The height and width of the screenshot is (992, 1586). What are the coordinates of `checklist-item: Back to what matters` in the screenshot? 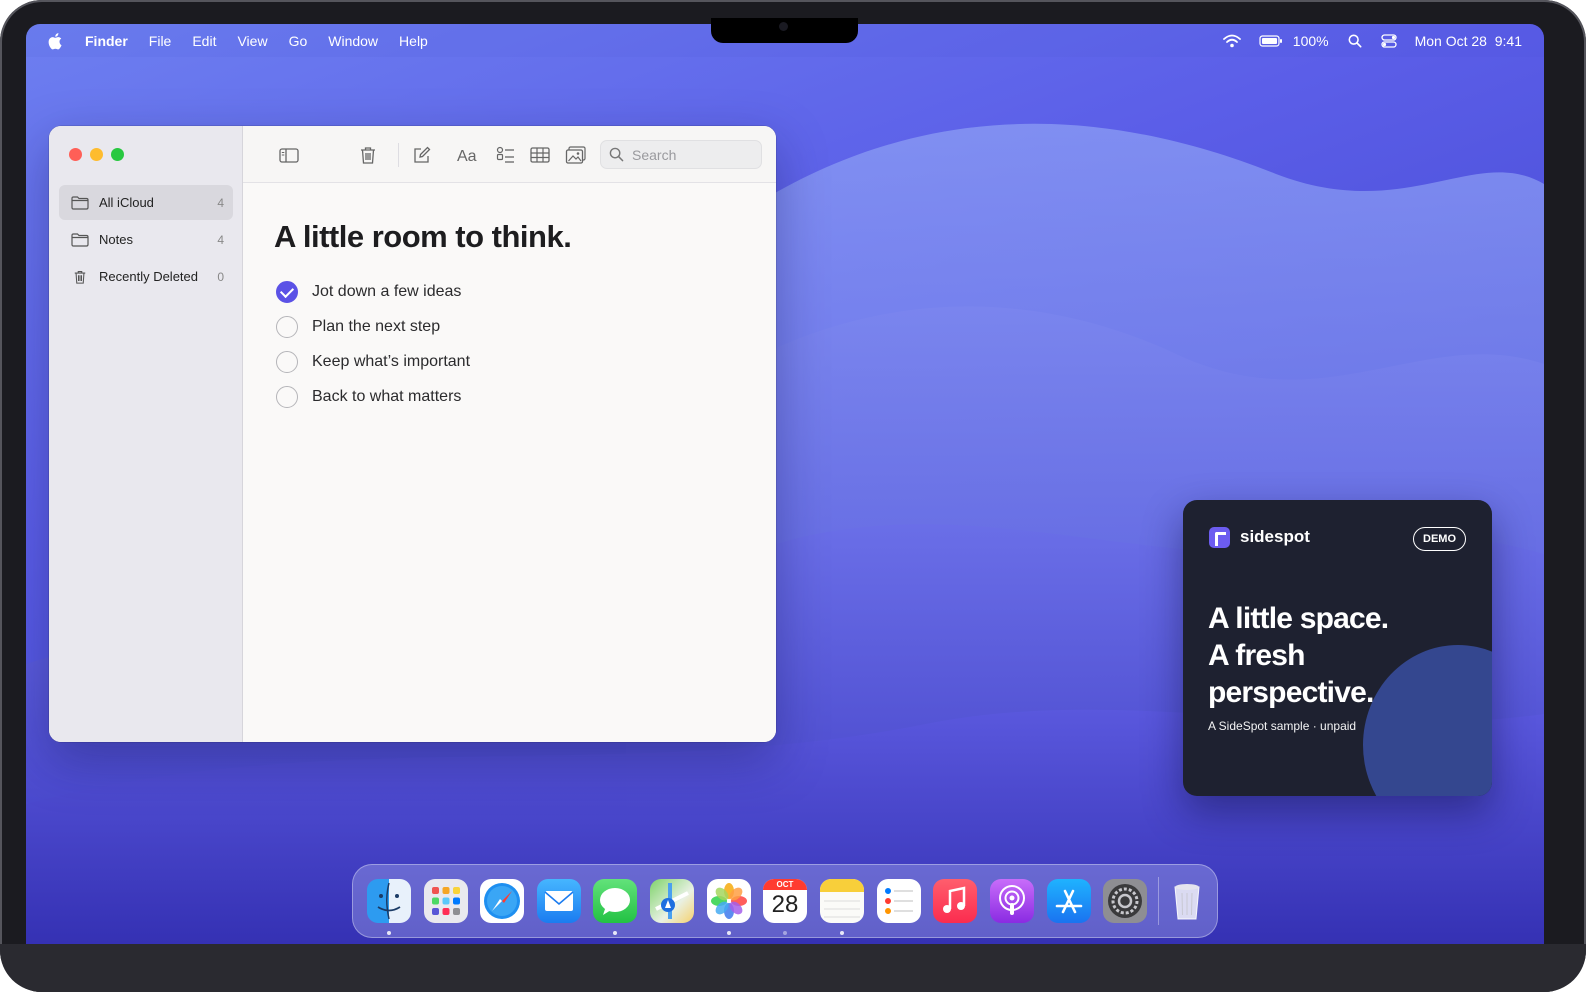 It's located at (373, 396).